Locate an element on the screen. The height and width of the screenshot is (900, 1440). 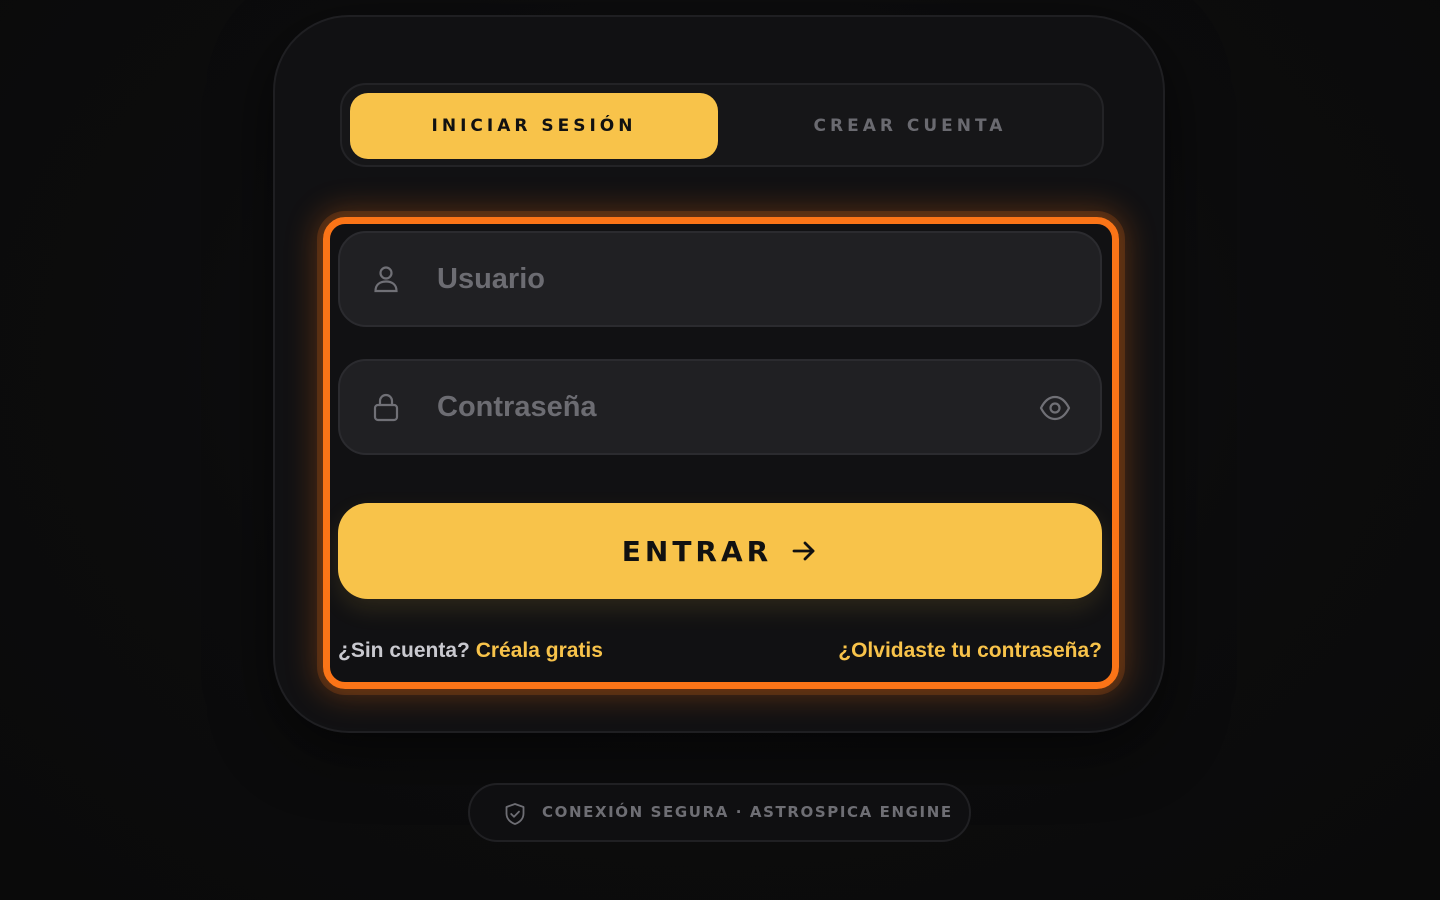
submit-button: ENTRAR is located at coordinates (720, 551).